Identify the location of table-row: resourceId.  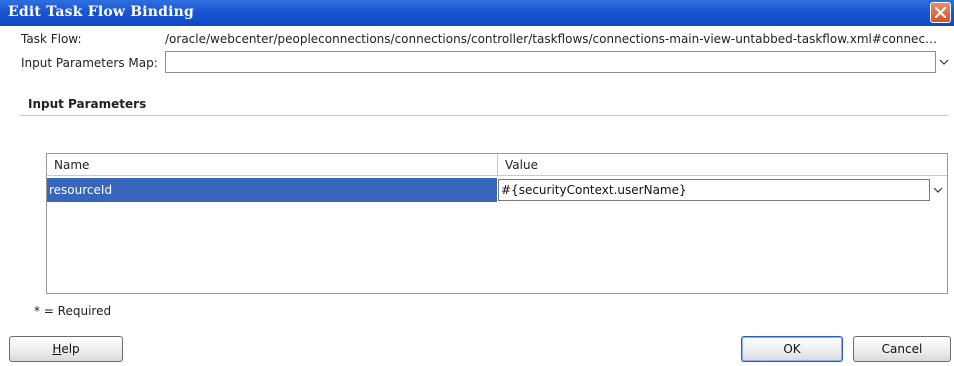
(497, 190).